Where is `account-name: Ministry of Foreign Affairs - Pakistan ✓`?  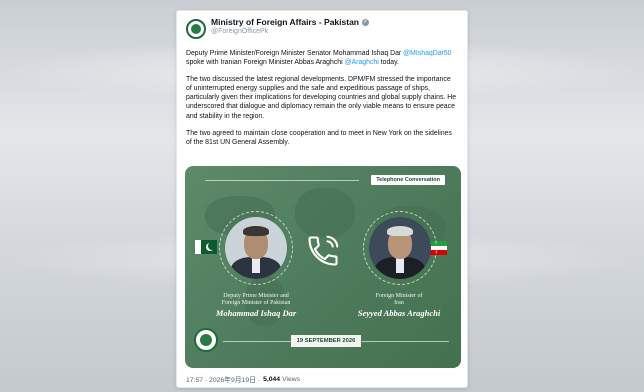
account-name: Ministry of Foreign Affairs - Pakistan ✓ is located at coordinates (290, 22).